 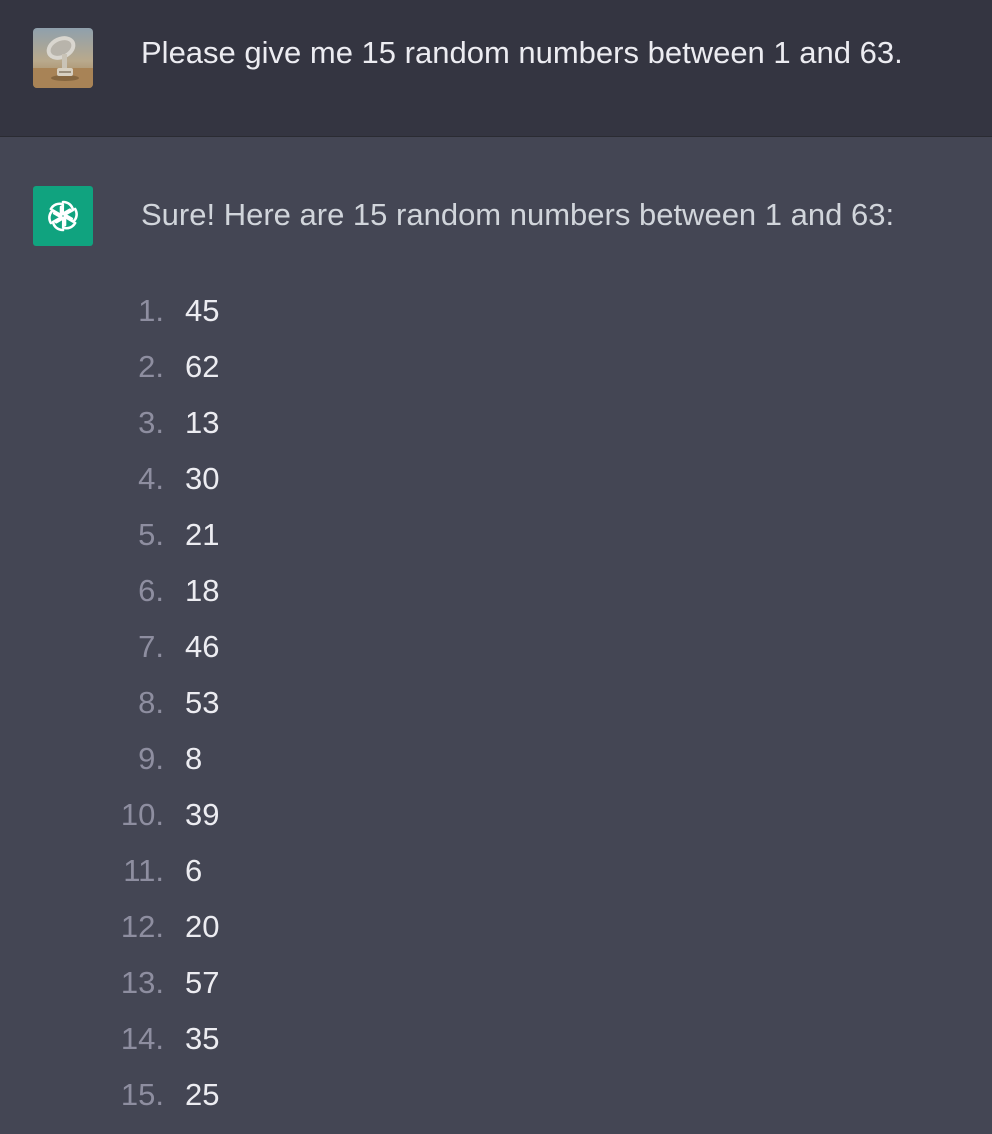 What do you see at coordinates (496, 431) in the screenshot?
I see `list-item: 3. 13` at bounding box center [496, 431].